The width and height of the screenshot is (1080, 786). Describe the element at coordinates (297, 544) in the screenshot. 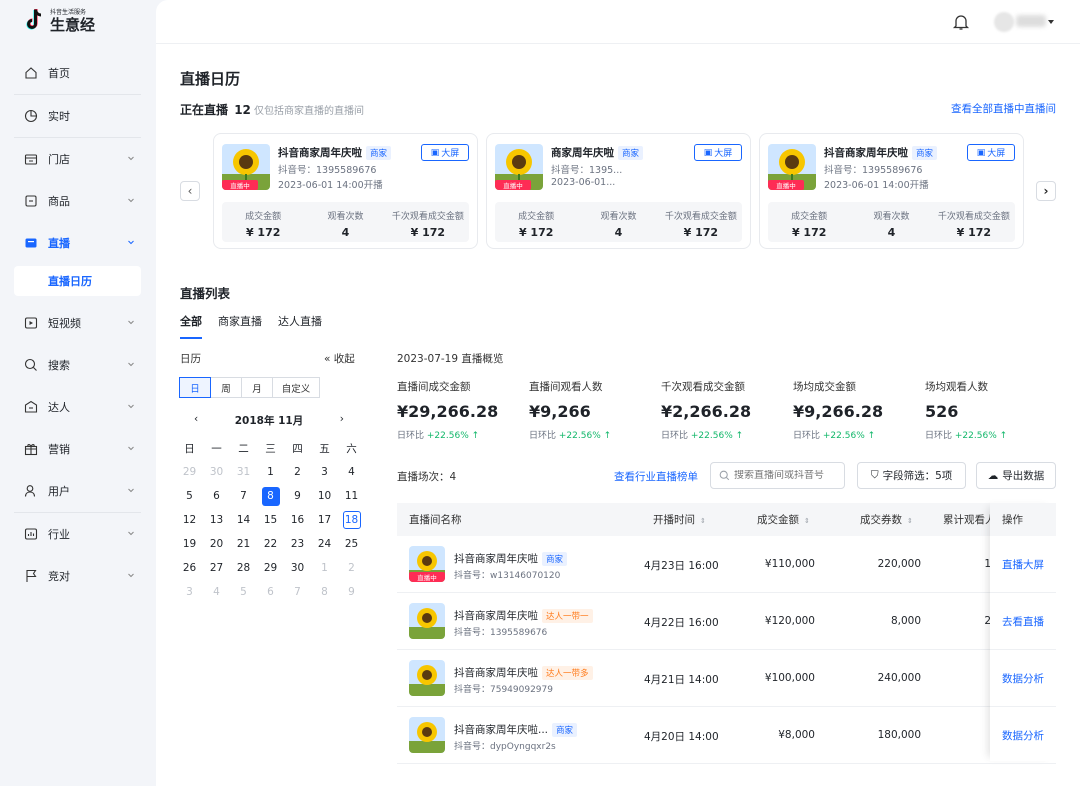

I see `calendar-day: 23` at that location.